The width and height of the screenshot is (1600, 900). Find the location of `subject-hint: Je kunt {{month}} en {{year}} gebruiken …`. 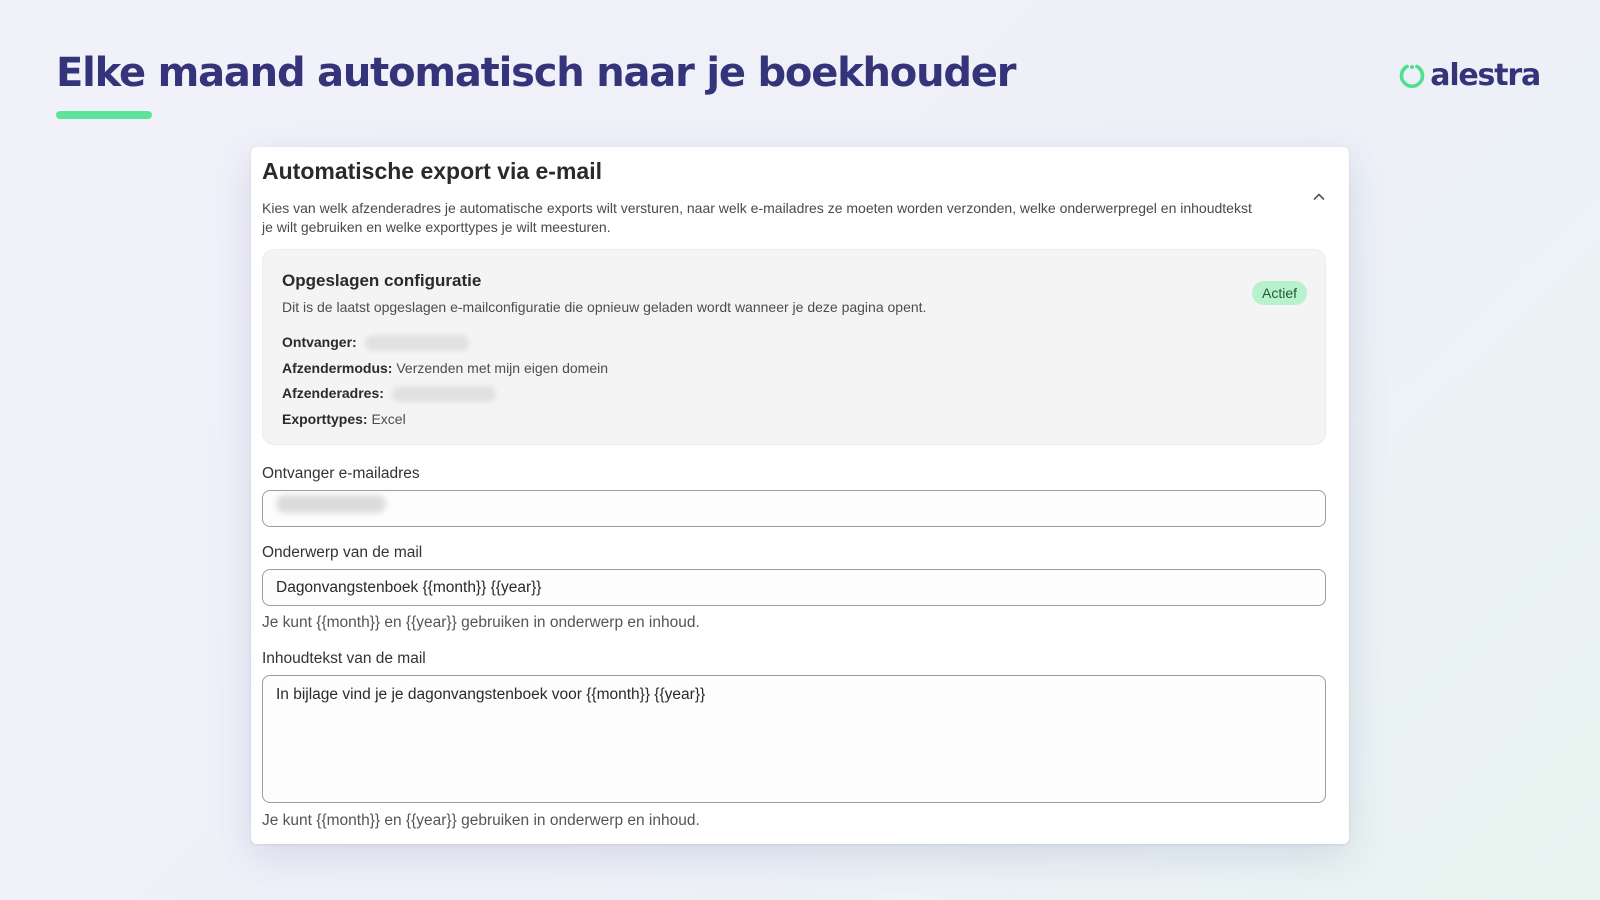

subject-hint: Je kunt {{month}} en {{year}} gebruiken … is located at coordinates (481, 622).